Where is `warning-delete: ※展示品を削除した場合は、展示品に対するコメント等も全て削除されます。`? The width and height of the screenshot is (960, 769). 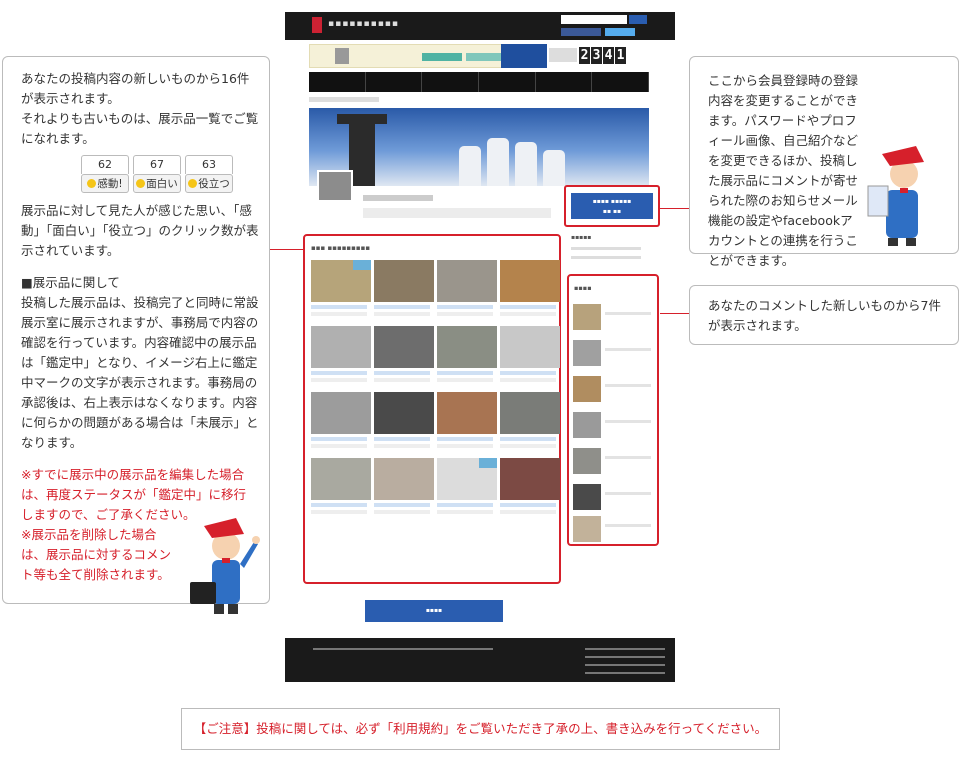
warning-delete: ※展示品を削除した場合は、展示品に対するコメント等も全て削除されます。 is located at coordinates (96, 554).